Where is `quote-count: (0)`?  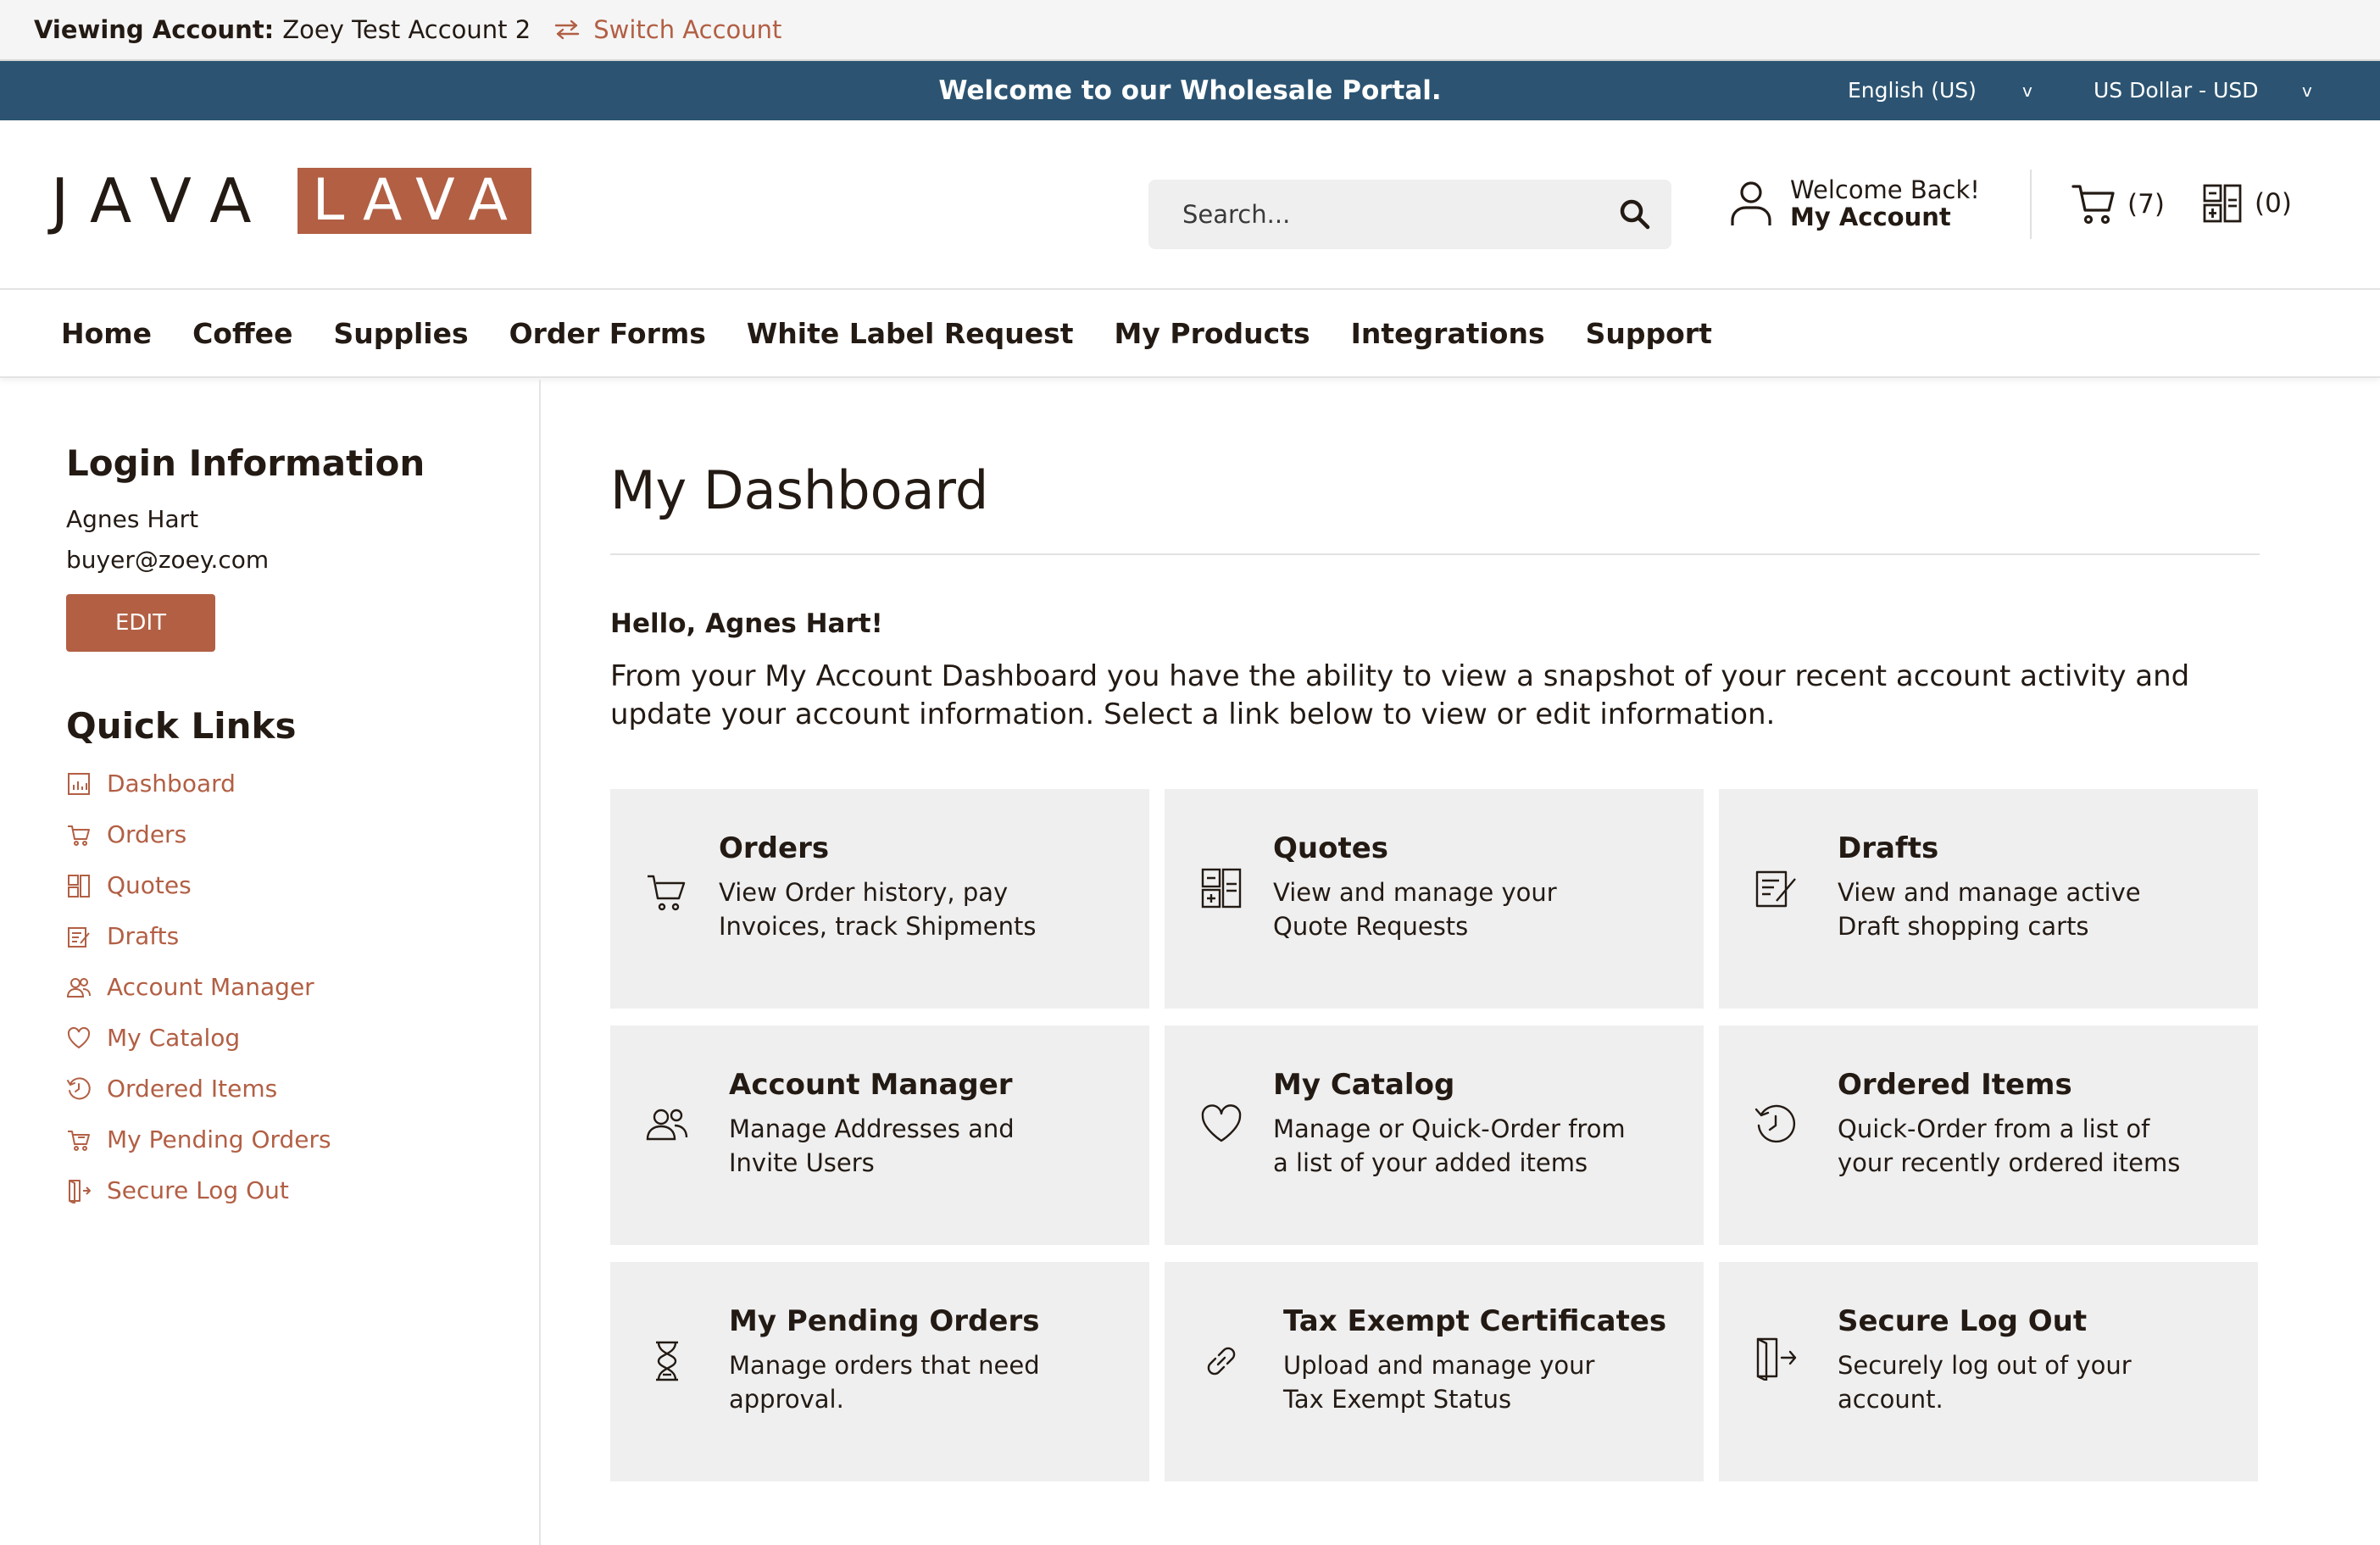
quote-count: (0) is located at coordinates (2273, 203).